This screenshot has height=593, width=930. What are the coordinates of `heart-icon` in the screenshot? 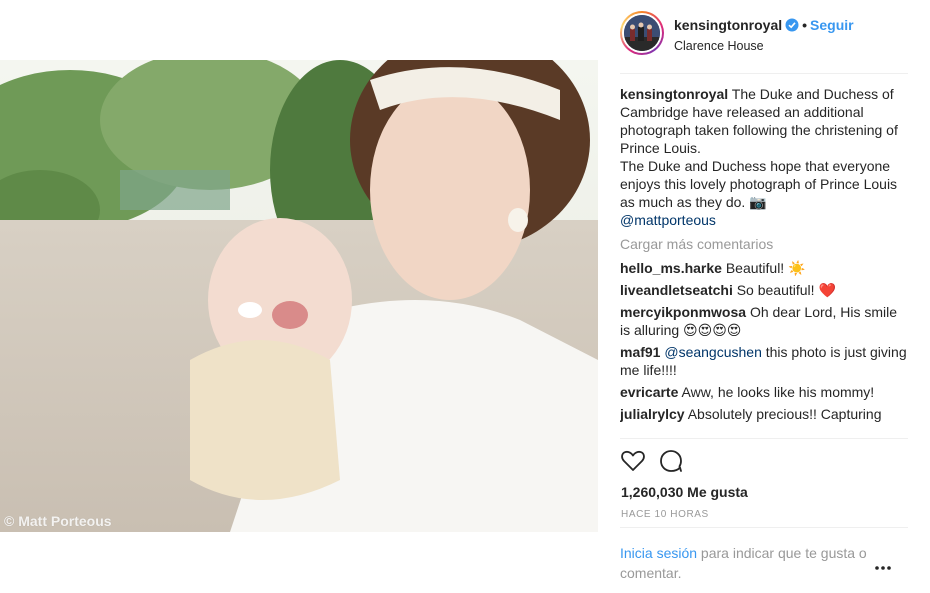 It's located at (633, 461).